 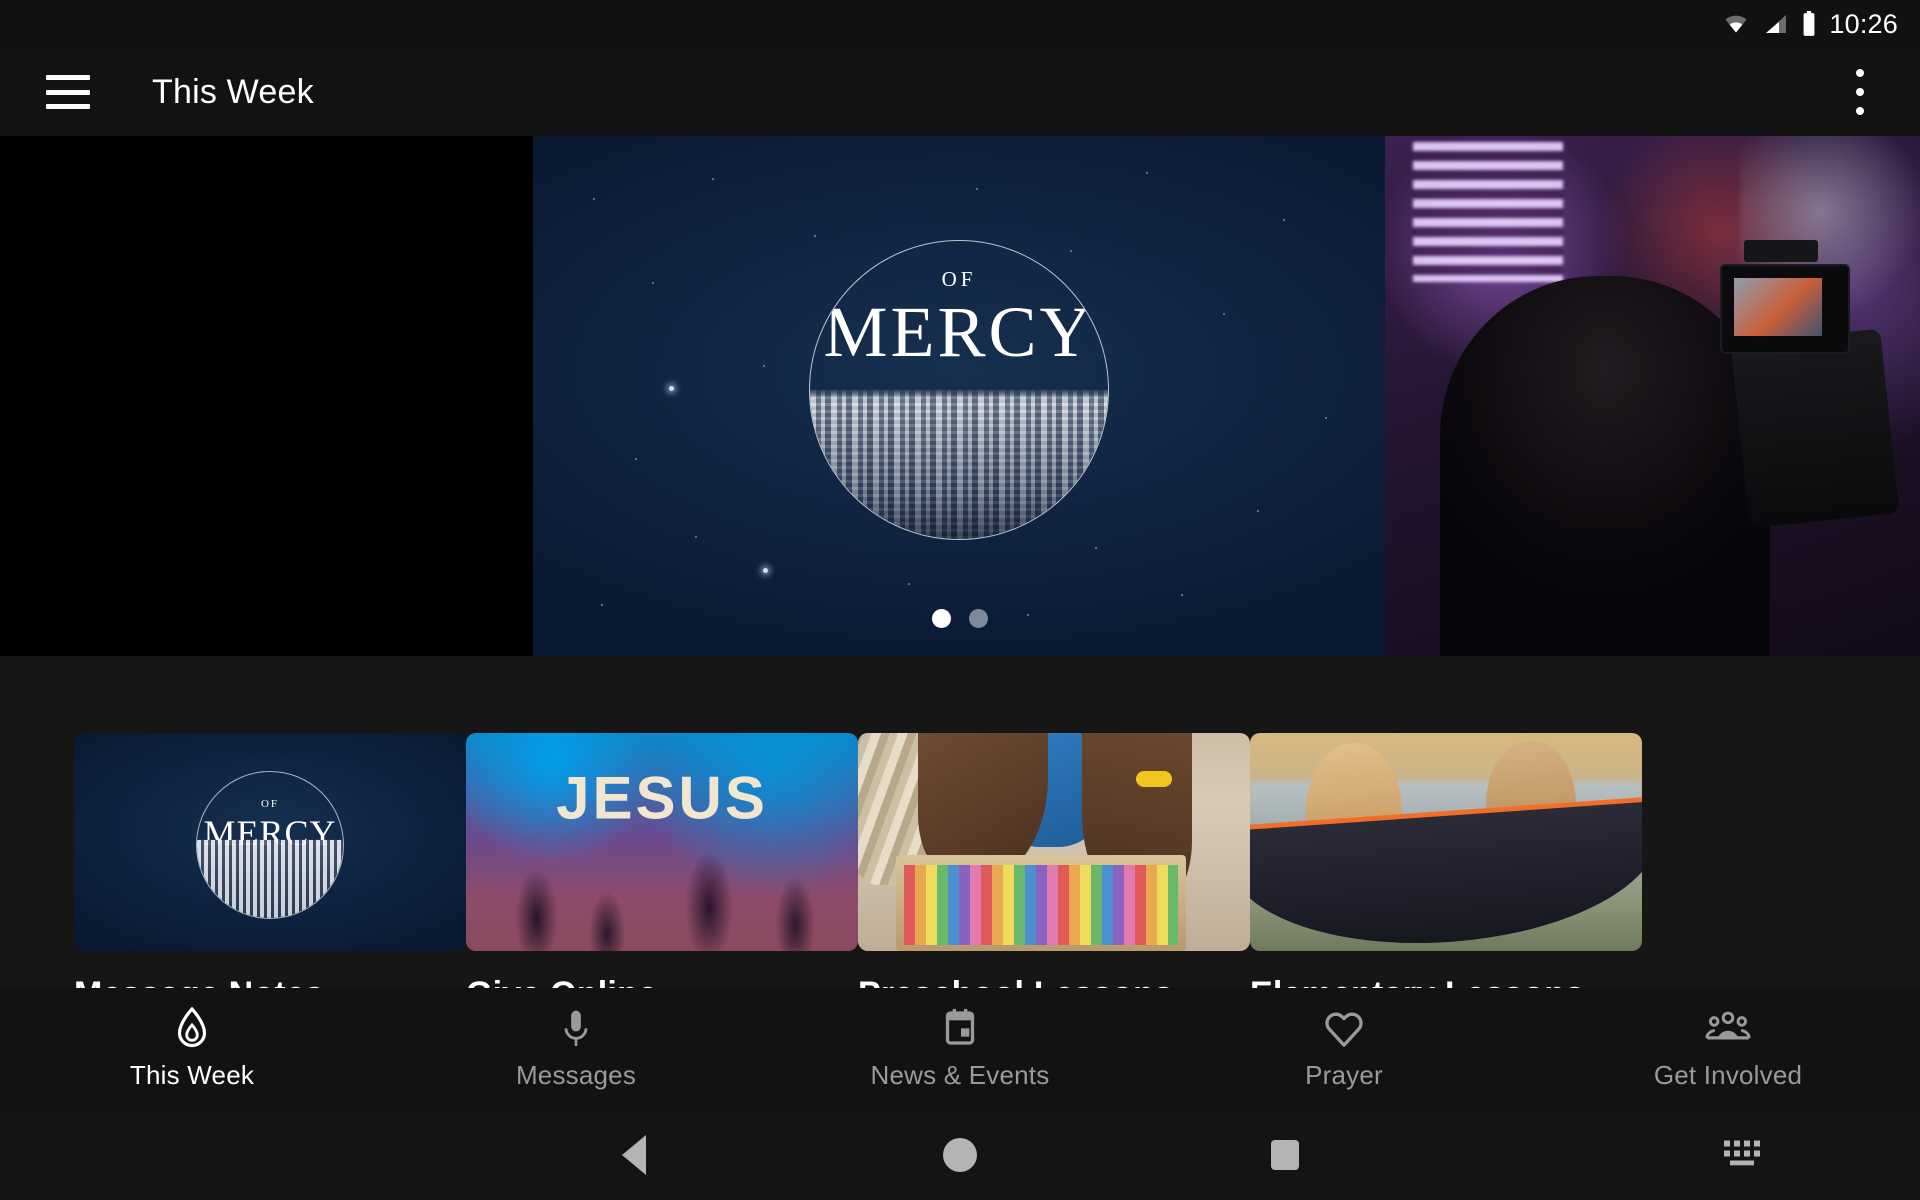 What do you see at coordinates (270, 772) in the screenshot?
I see `mini-script-text: Miracle` at bounding box center [270, 772].